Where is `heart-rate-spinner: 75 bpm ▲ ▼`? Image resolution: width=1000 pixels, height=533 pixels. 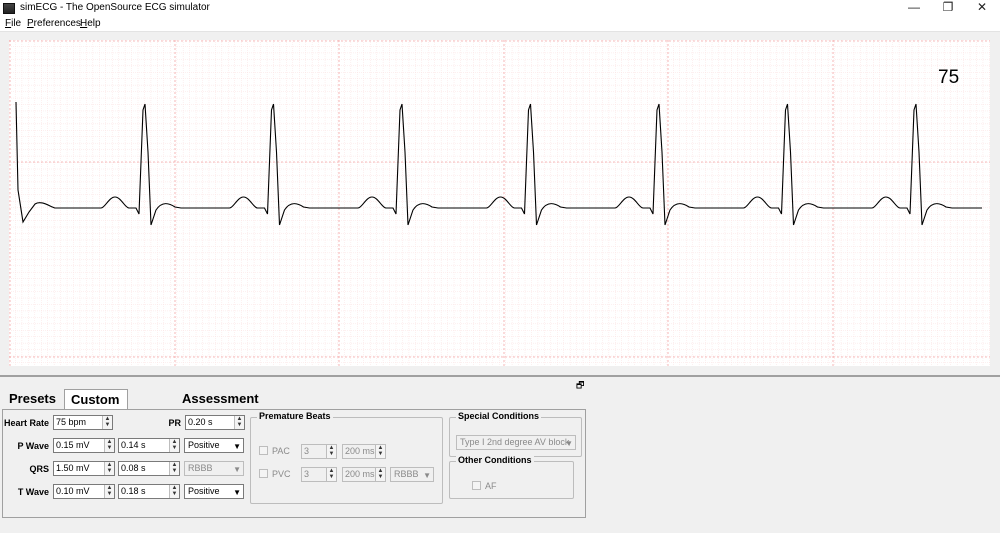 heart-rate-spinner: 75 bpm ▲ ▼ is located at coordinates (83, 422).